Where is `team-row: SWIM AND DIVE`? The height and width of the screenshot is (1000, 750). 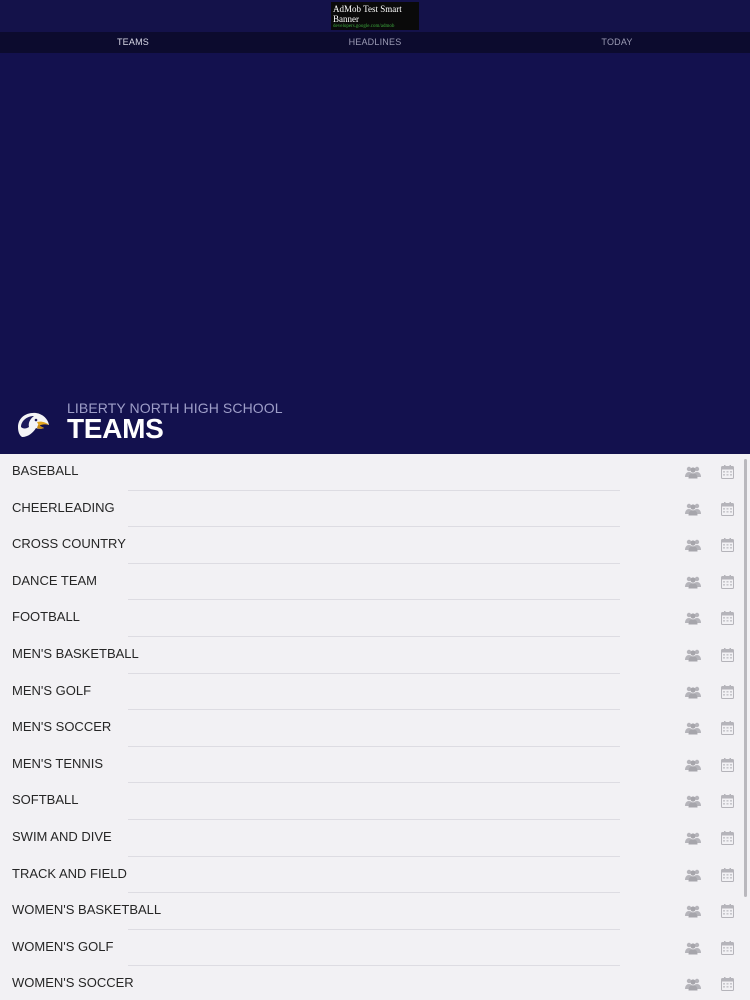
team-row: SWIM AND DIVE is located at coordinates (375, 838).